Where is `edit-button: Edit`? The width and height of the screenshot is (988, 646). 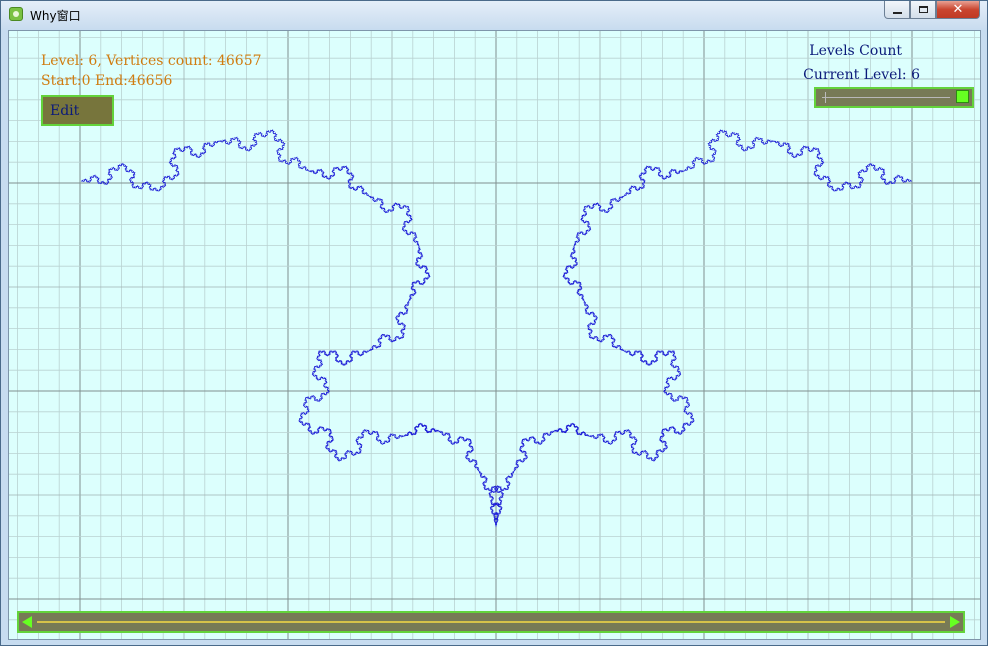
edit-button: Edit is located at coordinates (77, 110).